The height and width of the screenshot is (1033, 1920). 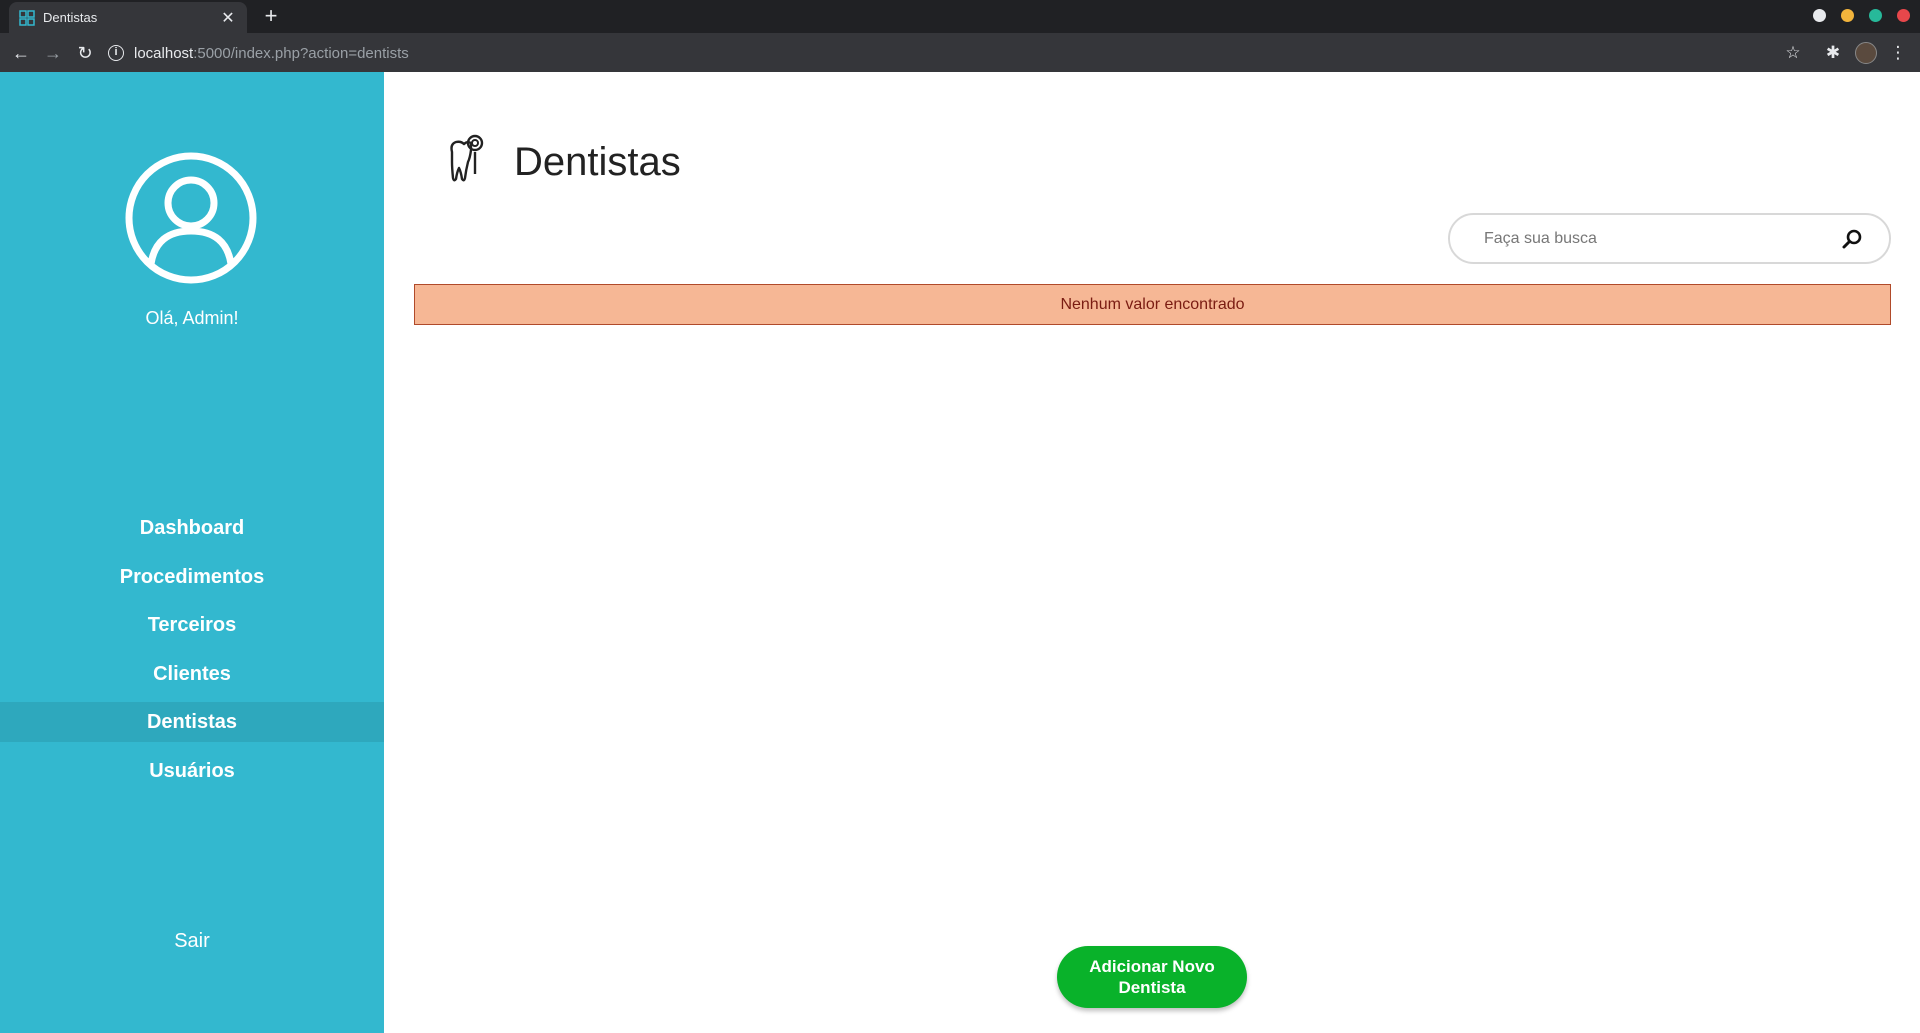 I want to click on minimize-button, so click(x=1847, y=15).